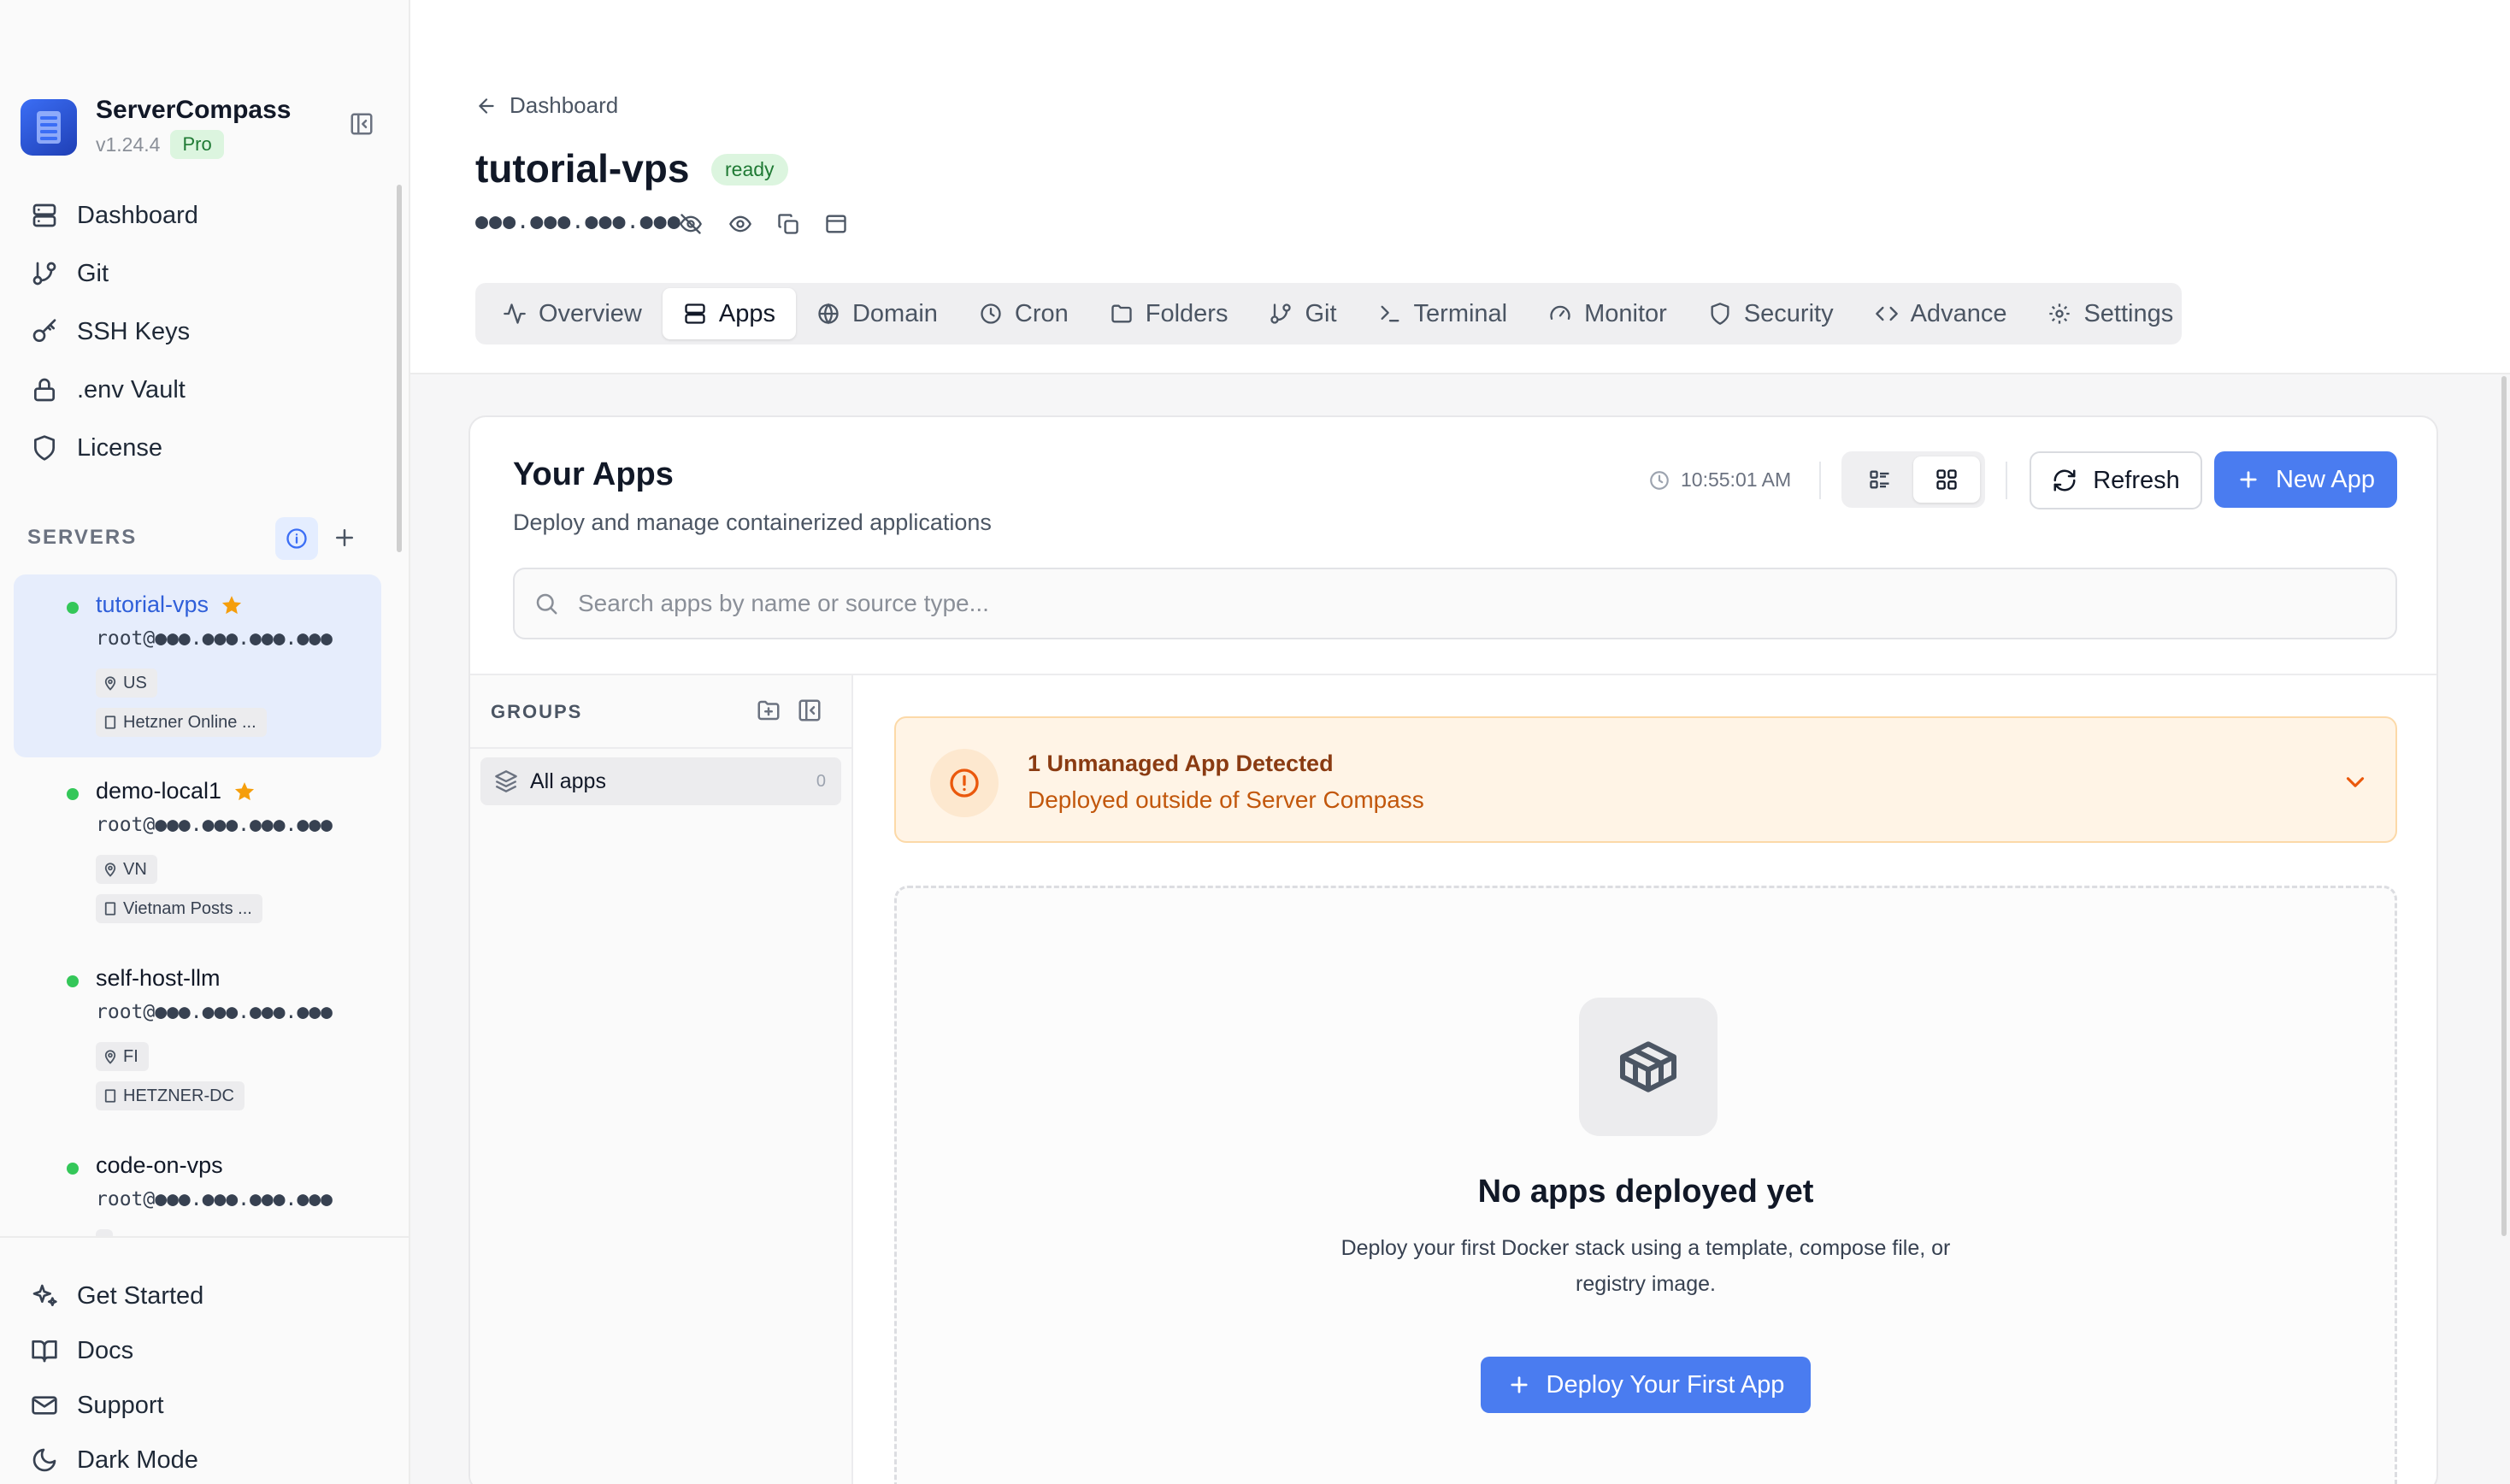 Image resolution: width=2510 pixels, height=1484 pixels. I want to click on app-name: ServerCompass, so click(194, 110).